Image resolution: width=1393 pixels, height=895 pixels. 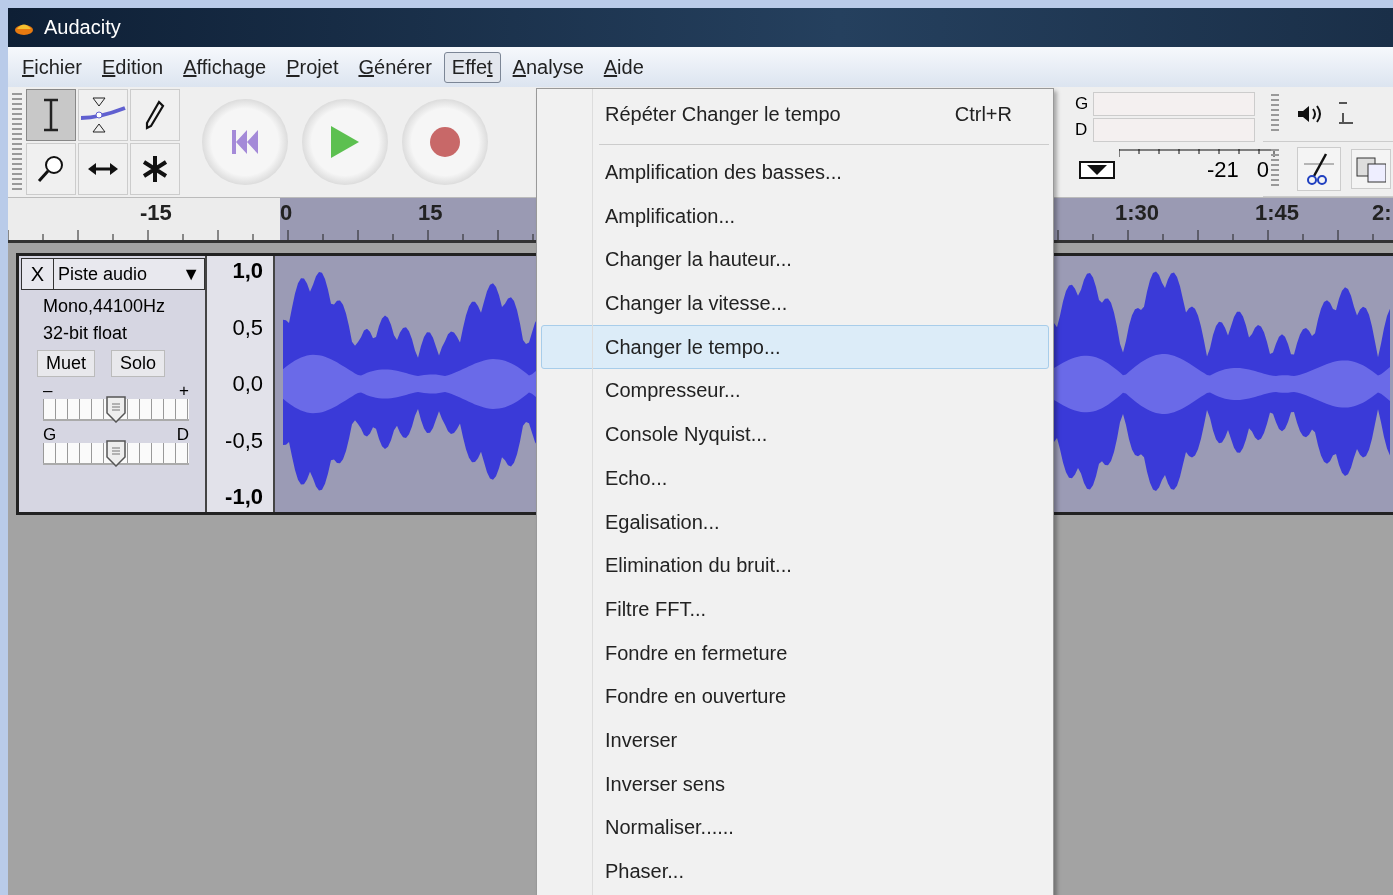 I want to click on menu-item: Fondre en ouverture, so click(x=795, y=696).